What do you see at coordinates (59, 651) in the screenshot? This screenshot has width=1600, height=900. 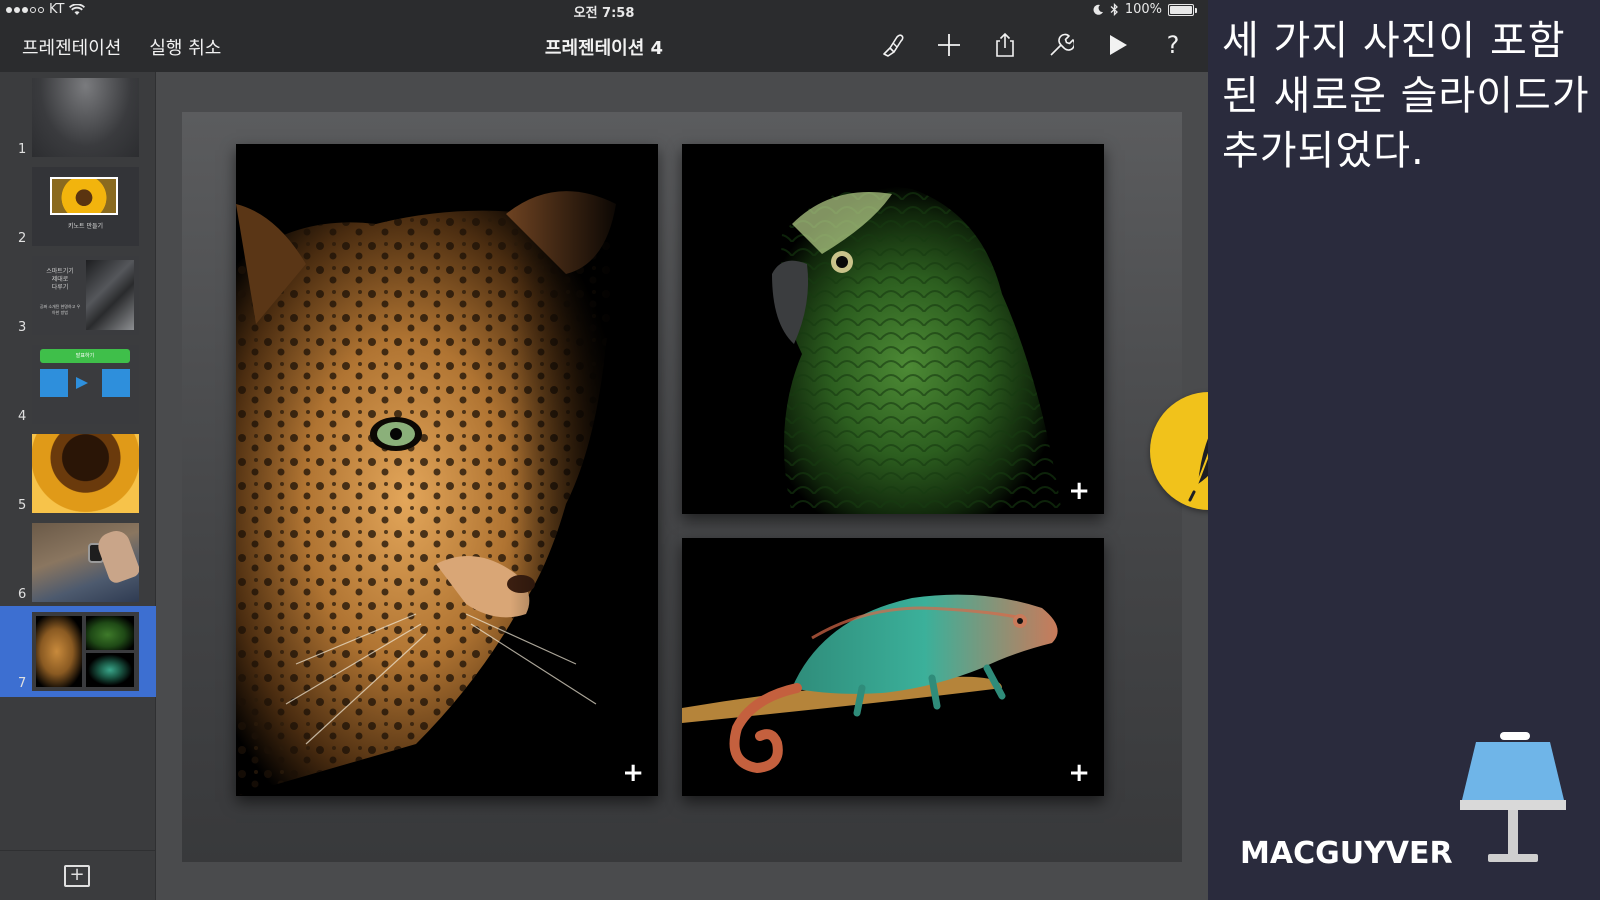 I see `leopard-mini` at bounding box center [59, 651].